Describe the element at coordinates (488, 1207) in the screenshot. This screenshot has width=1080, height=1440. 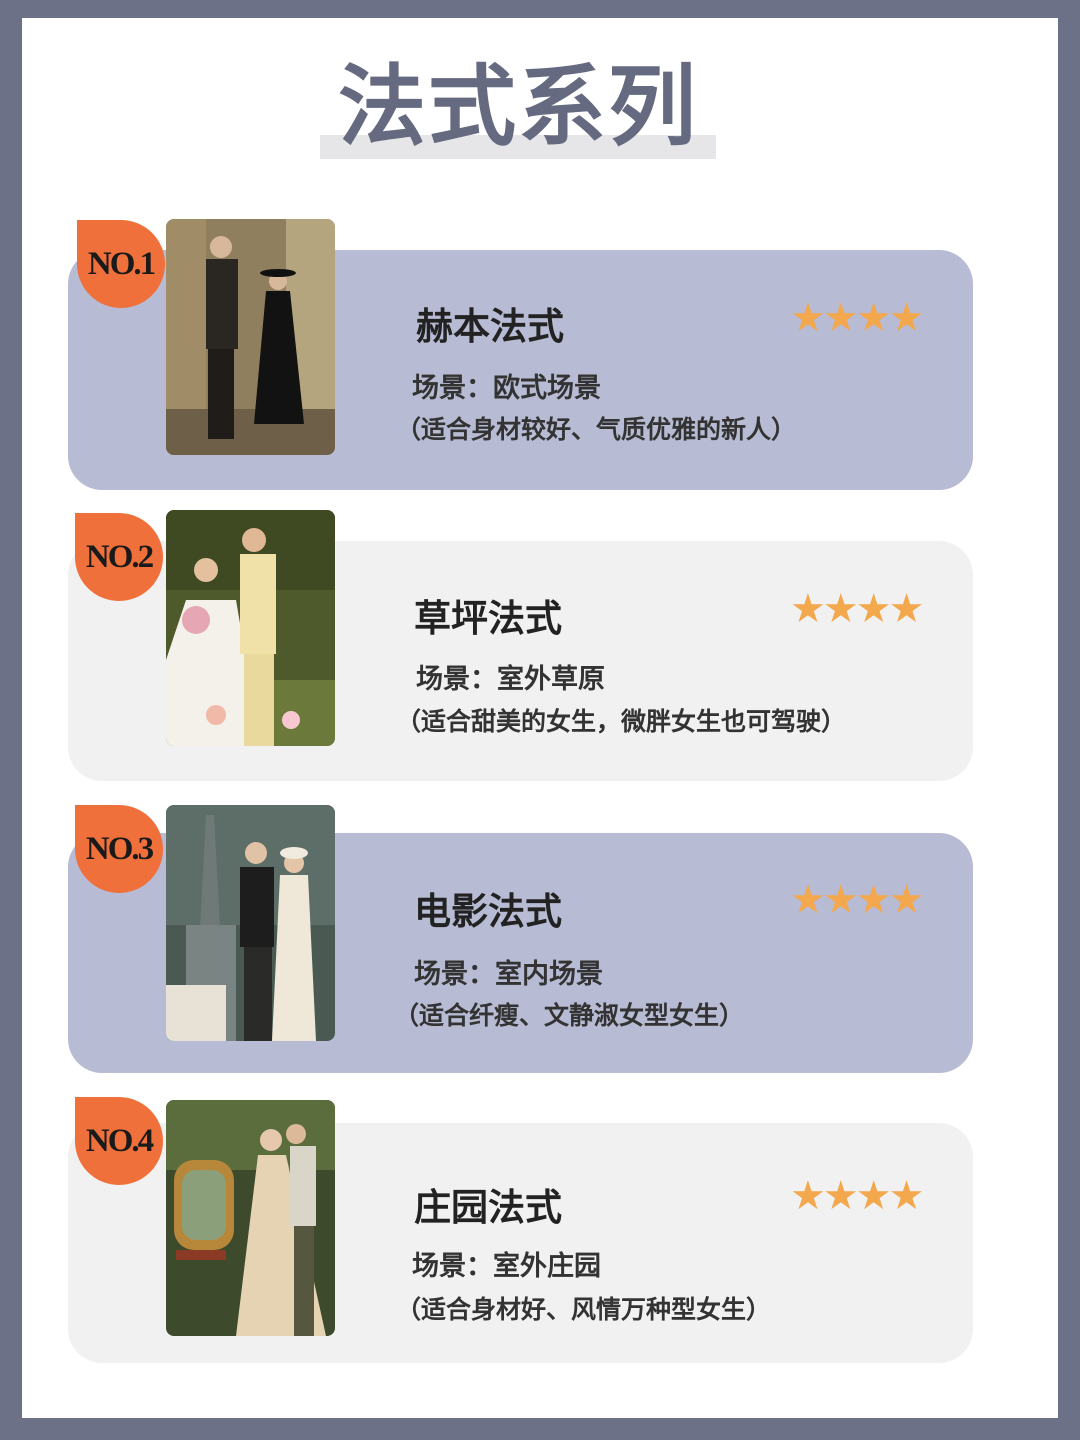
I see `series-name-4: 庄园法式` at that location.